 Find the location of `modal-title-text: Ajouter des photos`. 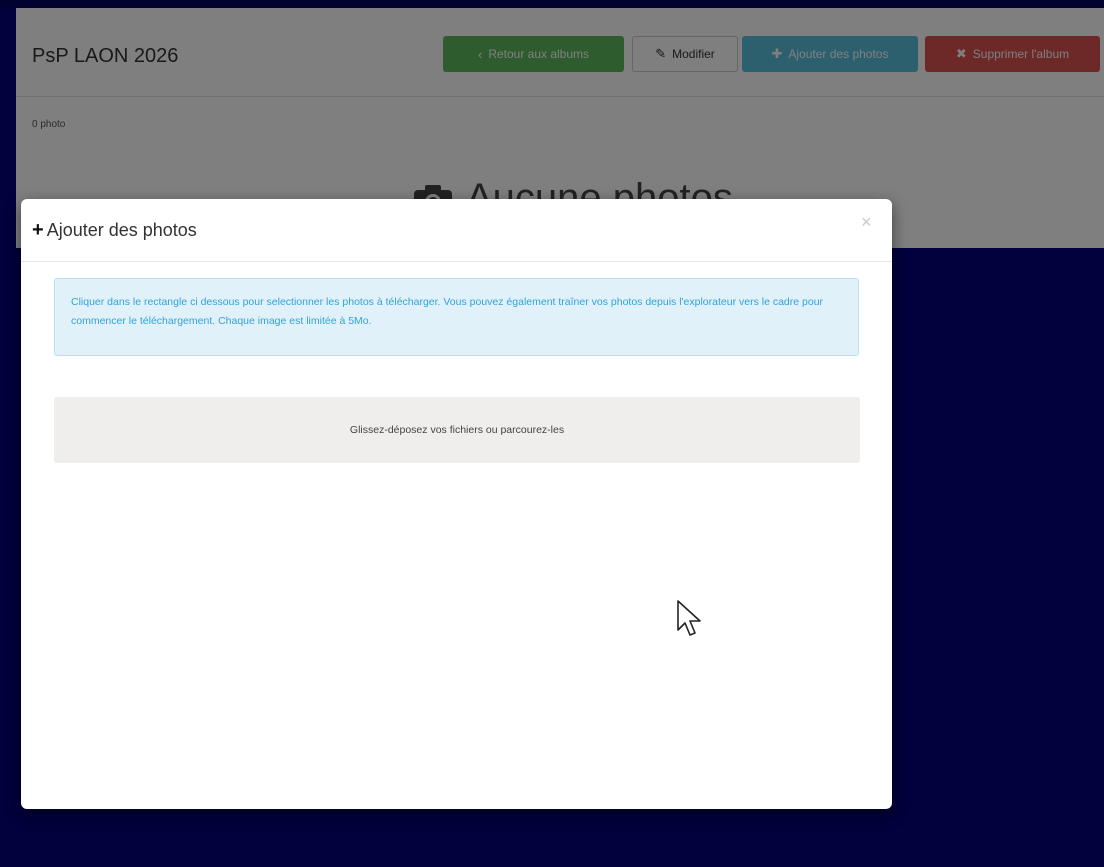

modal-title-text: Ajouter des photos is located at coordinates (121, 230).